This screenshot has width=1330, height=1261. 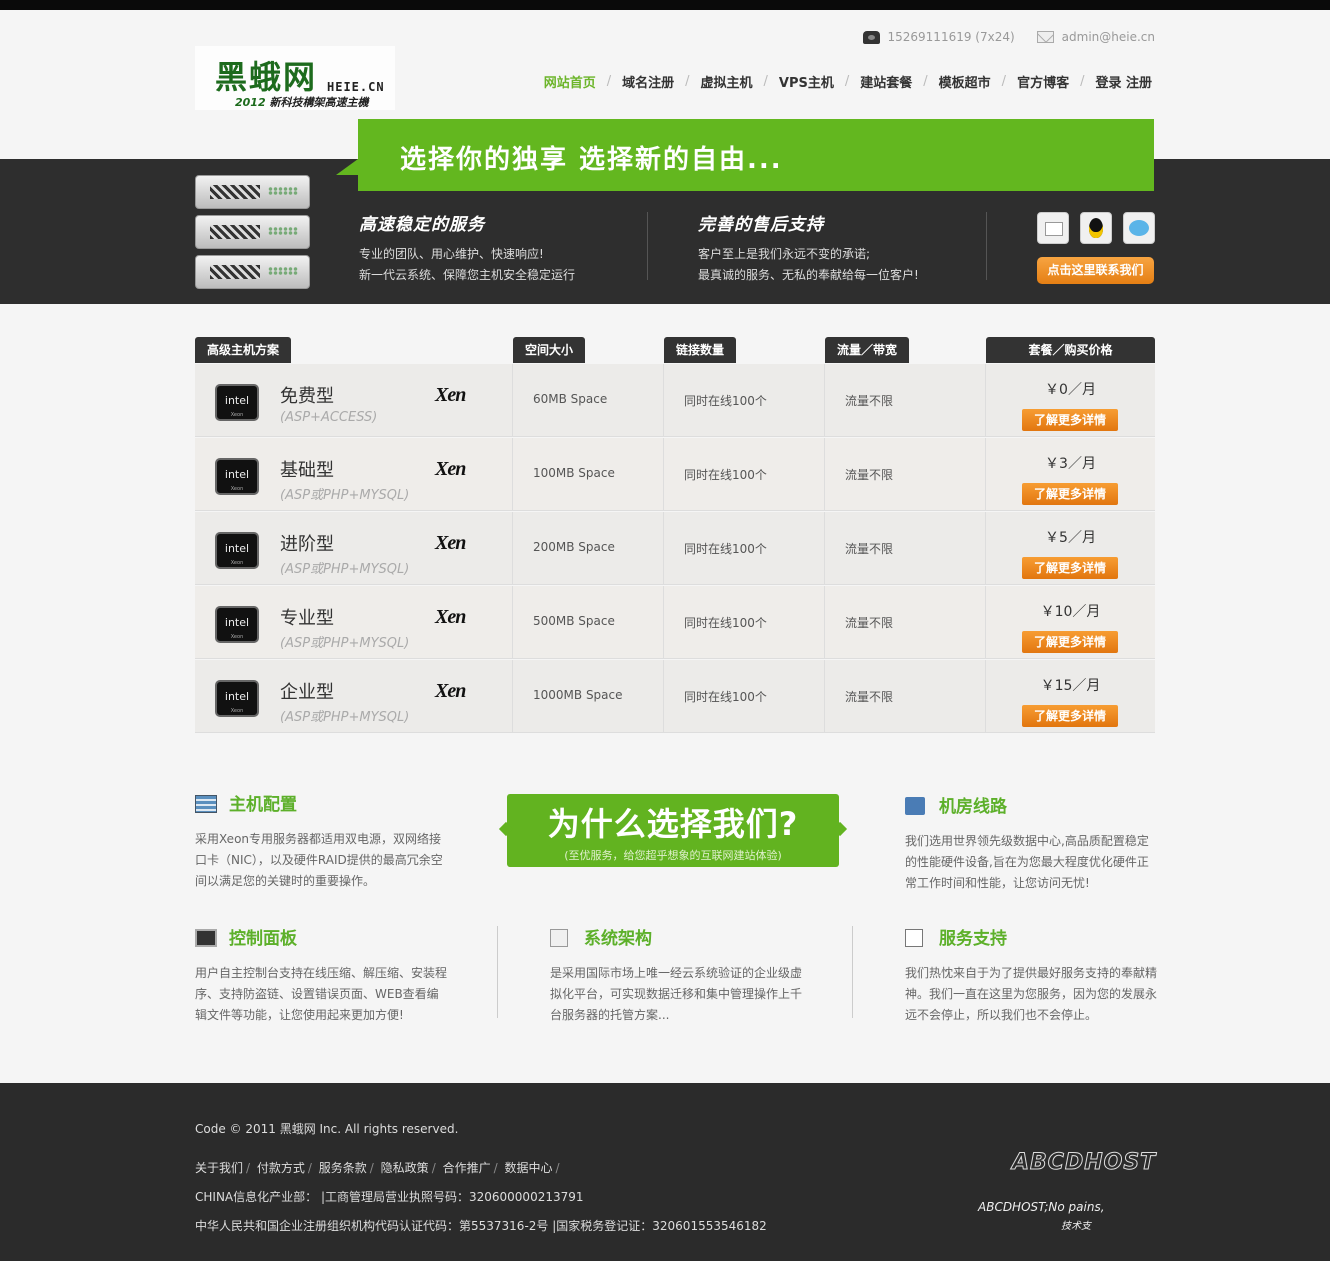 What do you see at coordinates (578, 695) in the screenshot?
I see `plan-space: 1000MB Space` at bounding box center [578, 695].